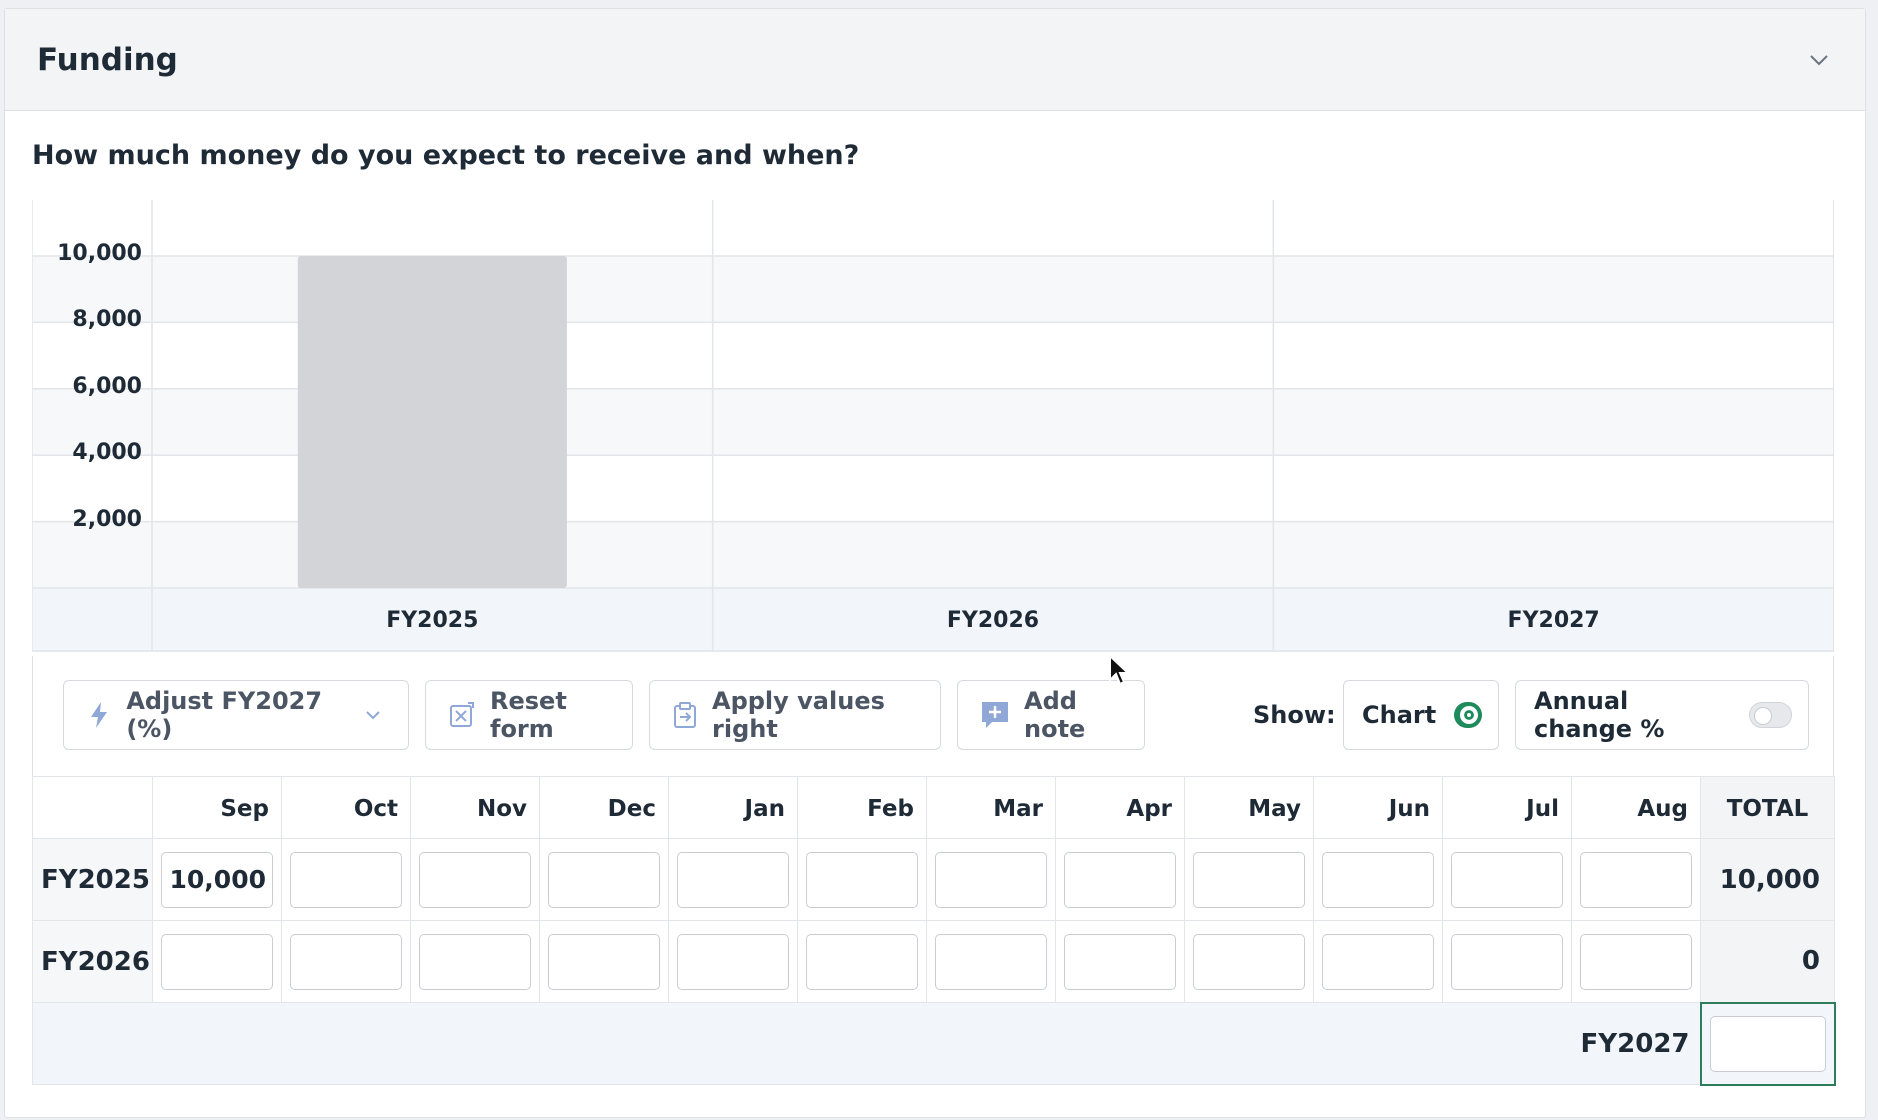  I want to click on fy2027-cell, so click(1767, 1043).